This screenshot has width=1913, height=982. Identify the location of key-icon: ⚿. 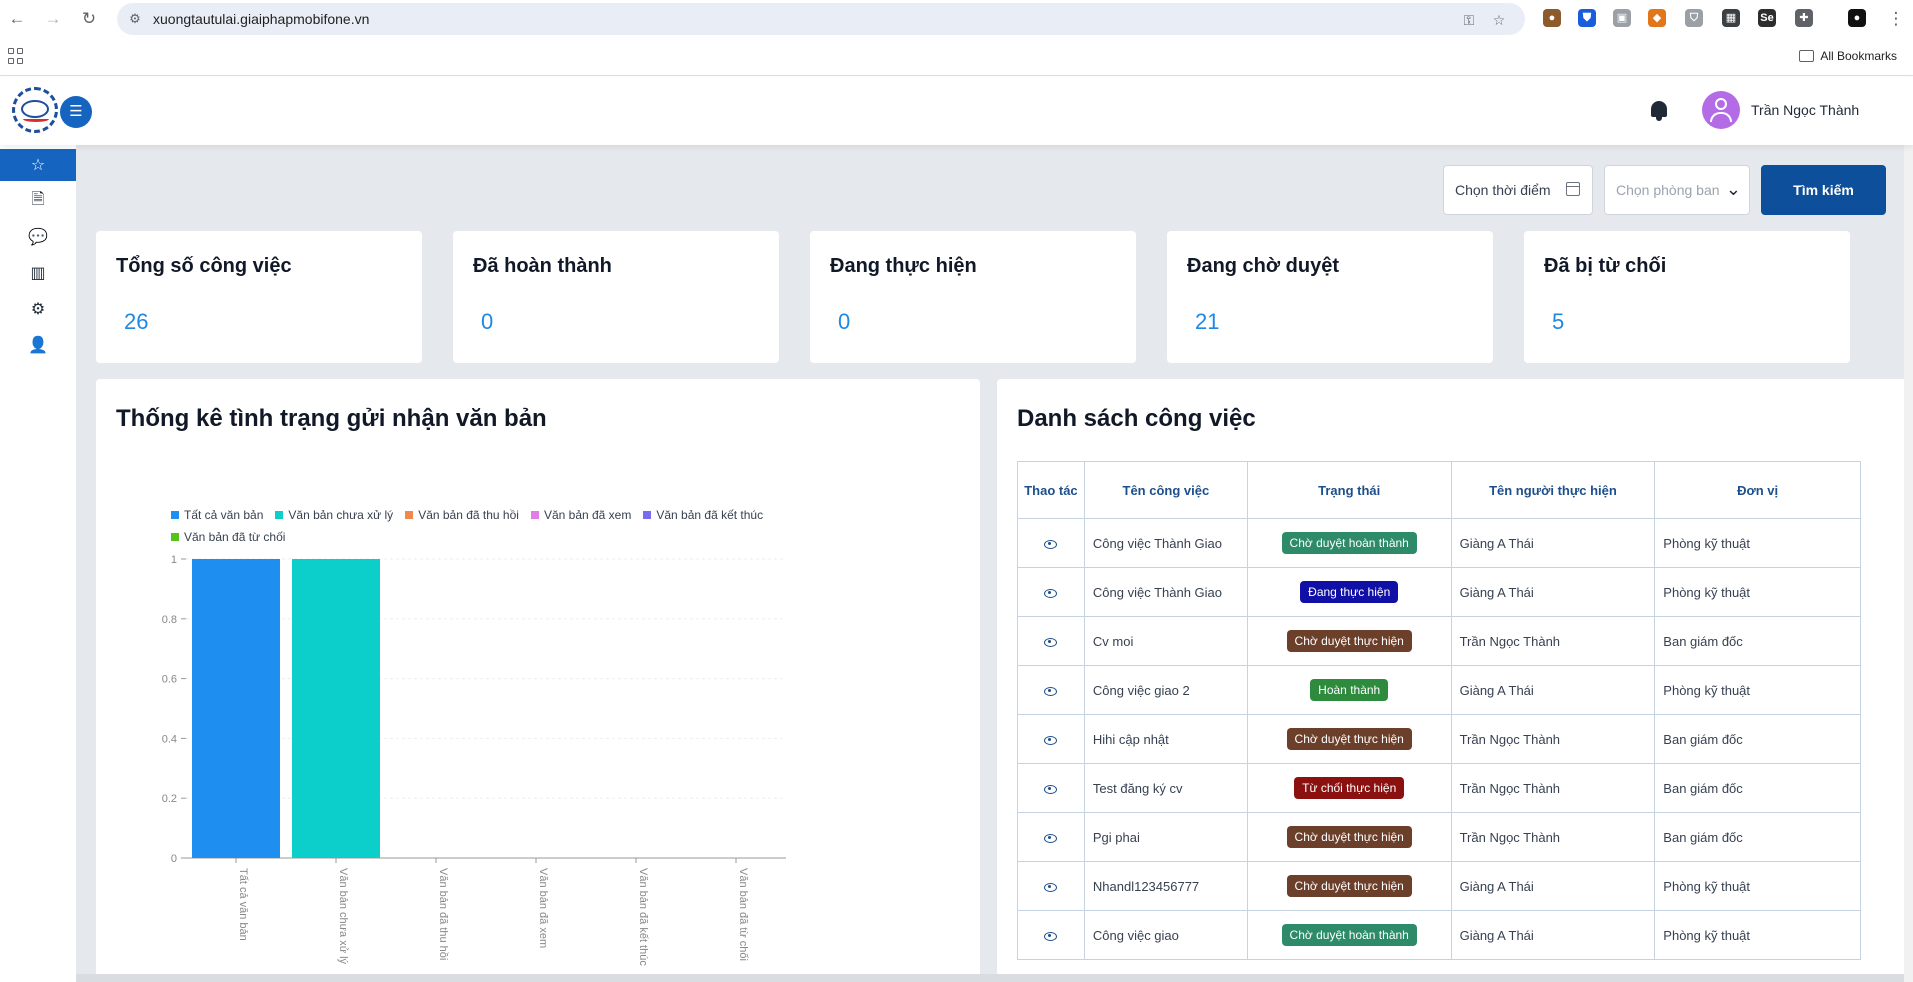
(1469, 20).